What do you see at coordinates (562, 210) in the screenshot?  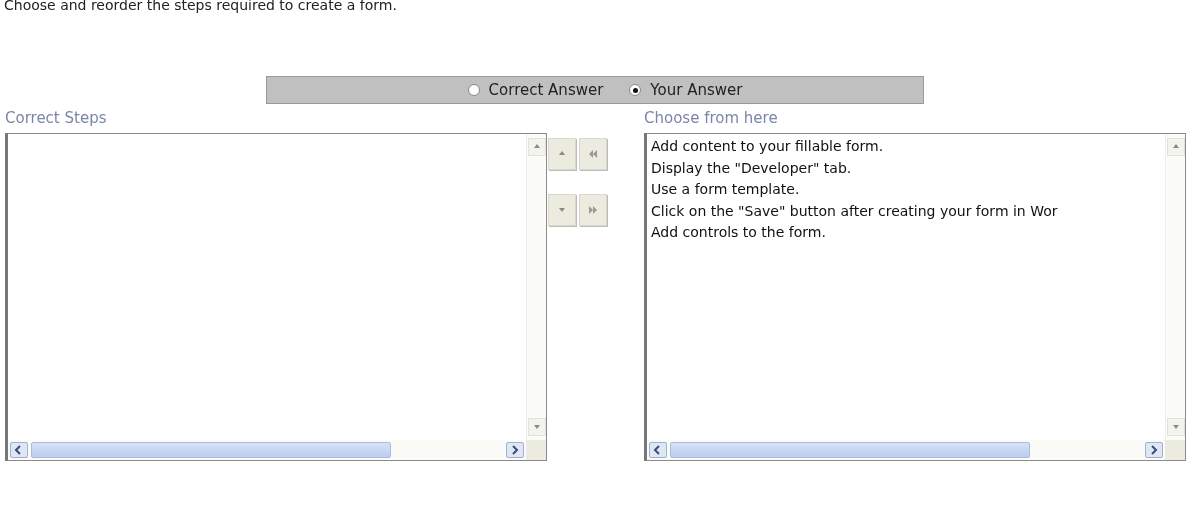 I see `move-down-button` at bounding box center [562, 210].